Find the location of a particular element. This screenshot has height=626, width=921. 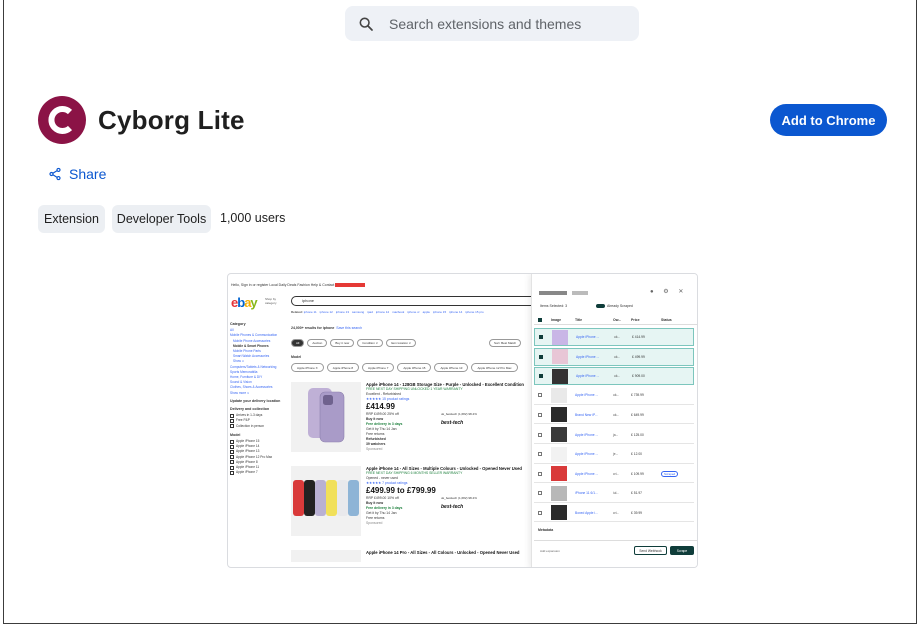

panel-row: Apple iPhone ... uk... £ 739.99 is located at coordinates (614, 396).